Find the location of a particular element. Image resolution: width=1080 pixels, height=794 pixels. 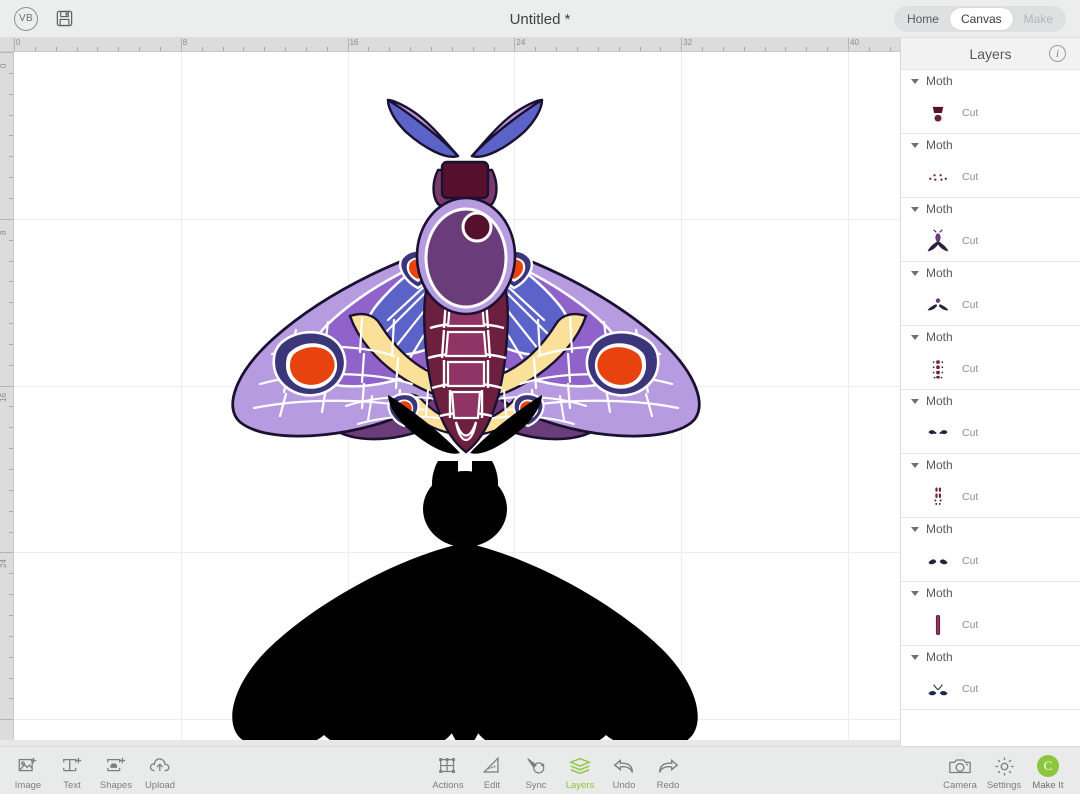

avatar: VB is located at coordinates (26, 18).